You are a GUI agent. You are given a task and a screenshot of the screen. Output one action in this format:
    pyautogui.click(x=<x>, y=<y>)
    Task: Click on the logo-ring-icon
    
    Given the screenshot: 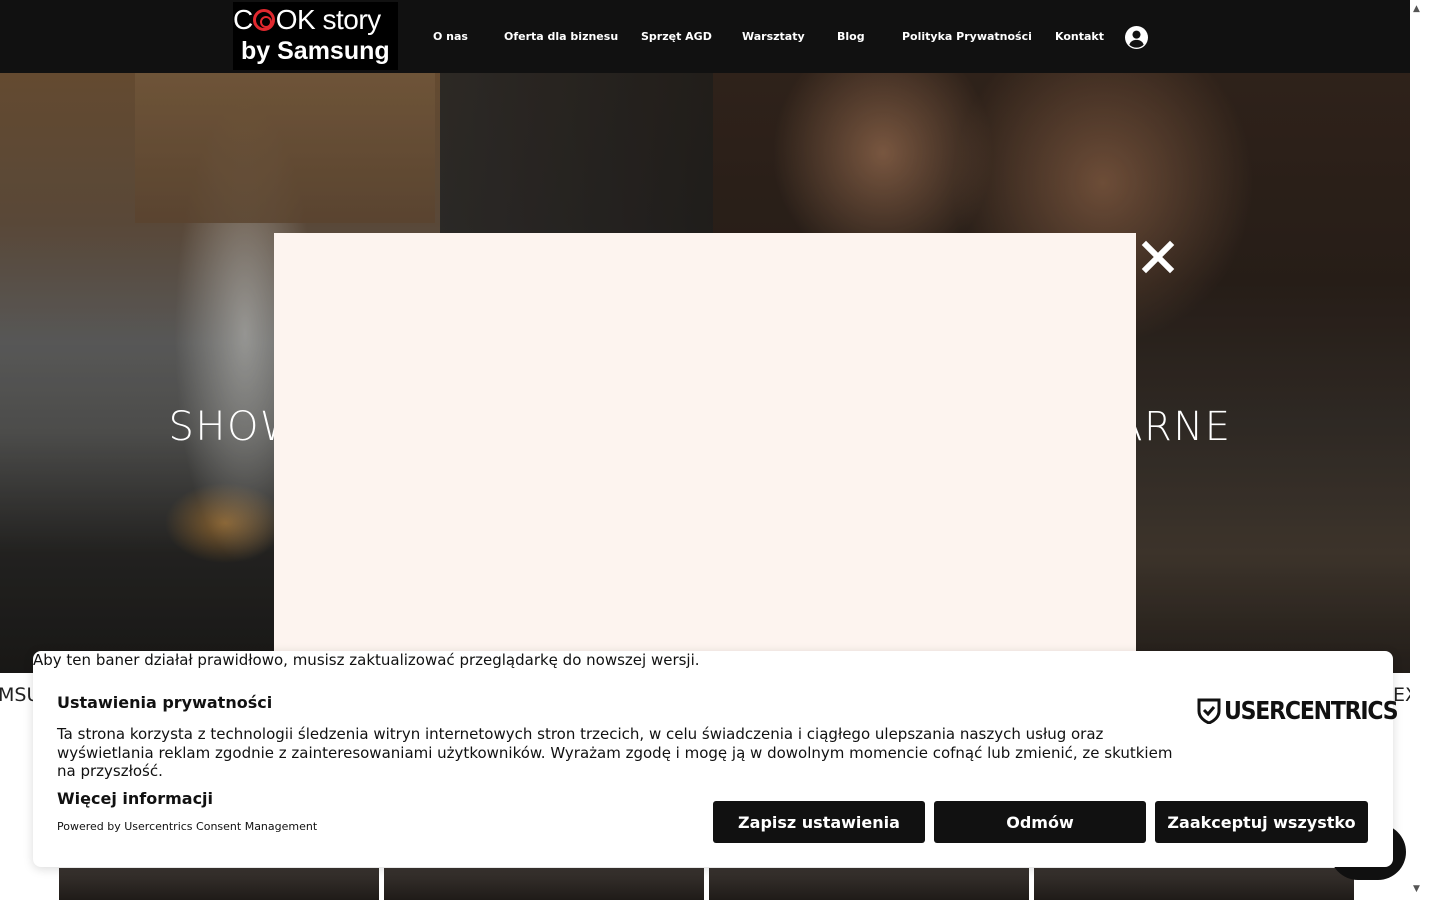 What is the action you would take?
    pyautogui.click(x=263, y=20)
    